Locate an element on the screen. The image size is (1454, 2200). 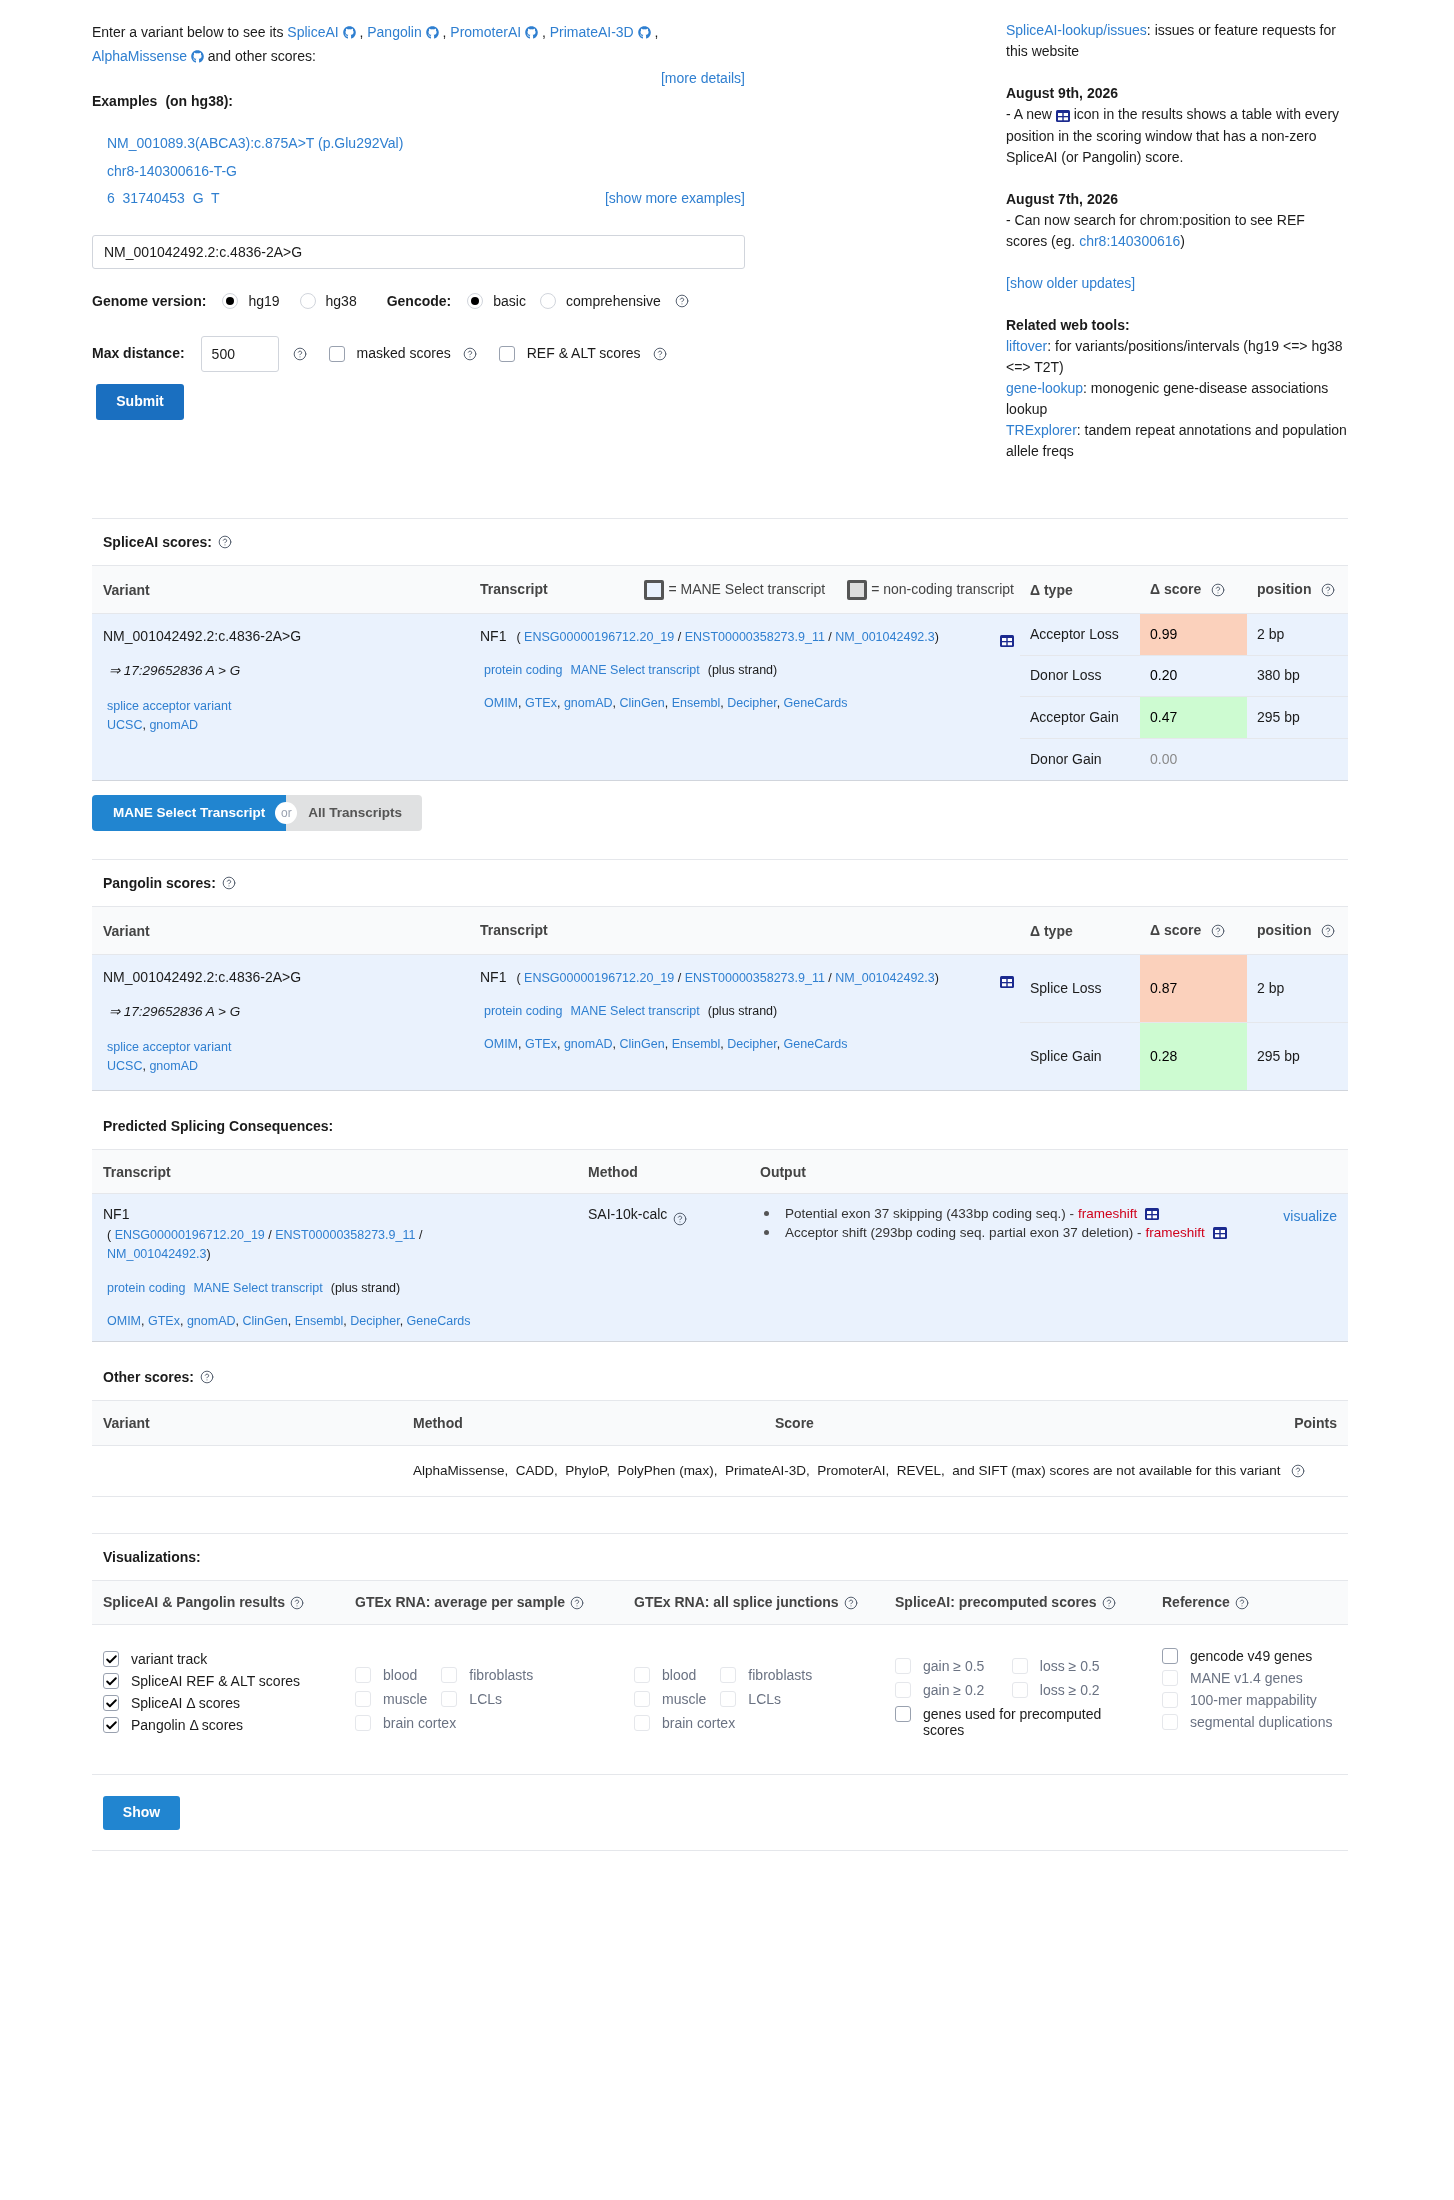
more-details-link: [more details] is located at coordinates (702, 78).